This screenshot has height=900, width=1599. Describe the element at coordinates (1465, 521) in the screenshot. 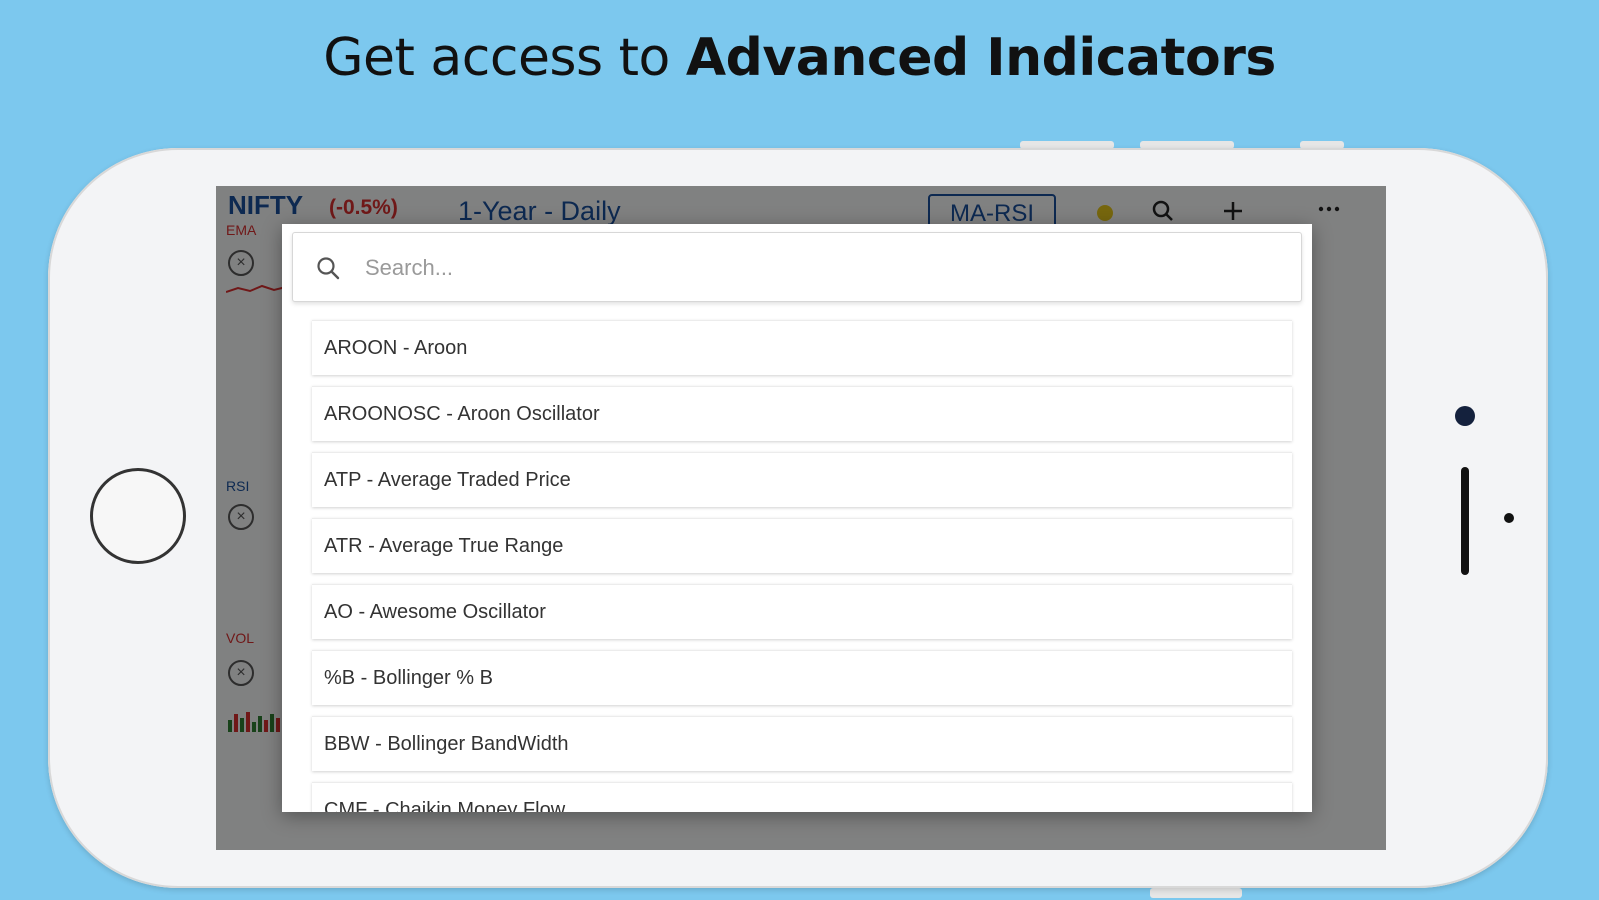

I see `earpiece-speaker` at that location.